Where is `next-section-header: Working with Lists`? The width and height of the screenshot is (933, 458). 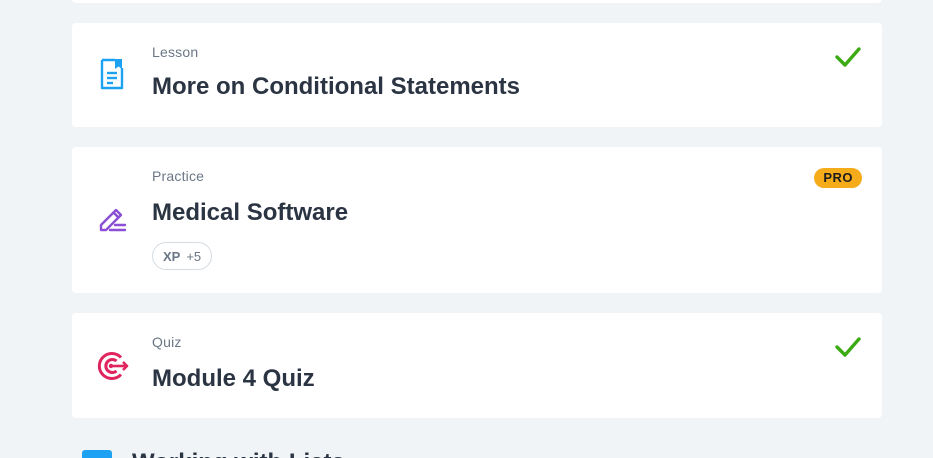
next-section-header: Working with Lists is located at coordinates (213, 453).